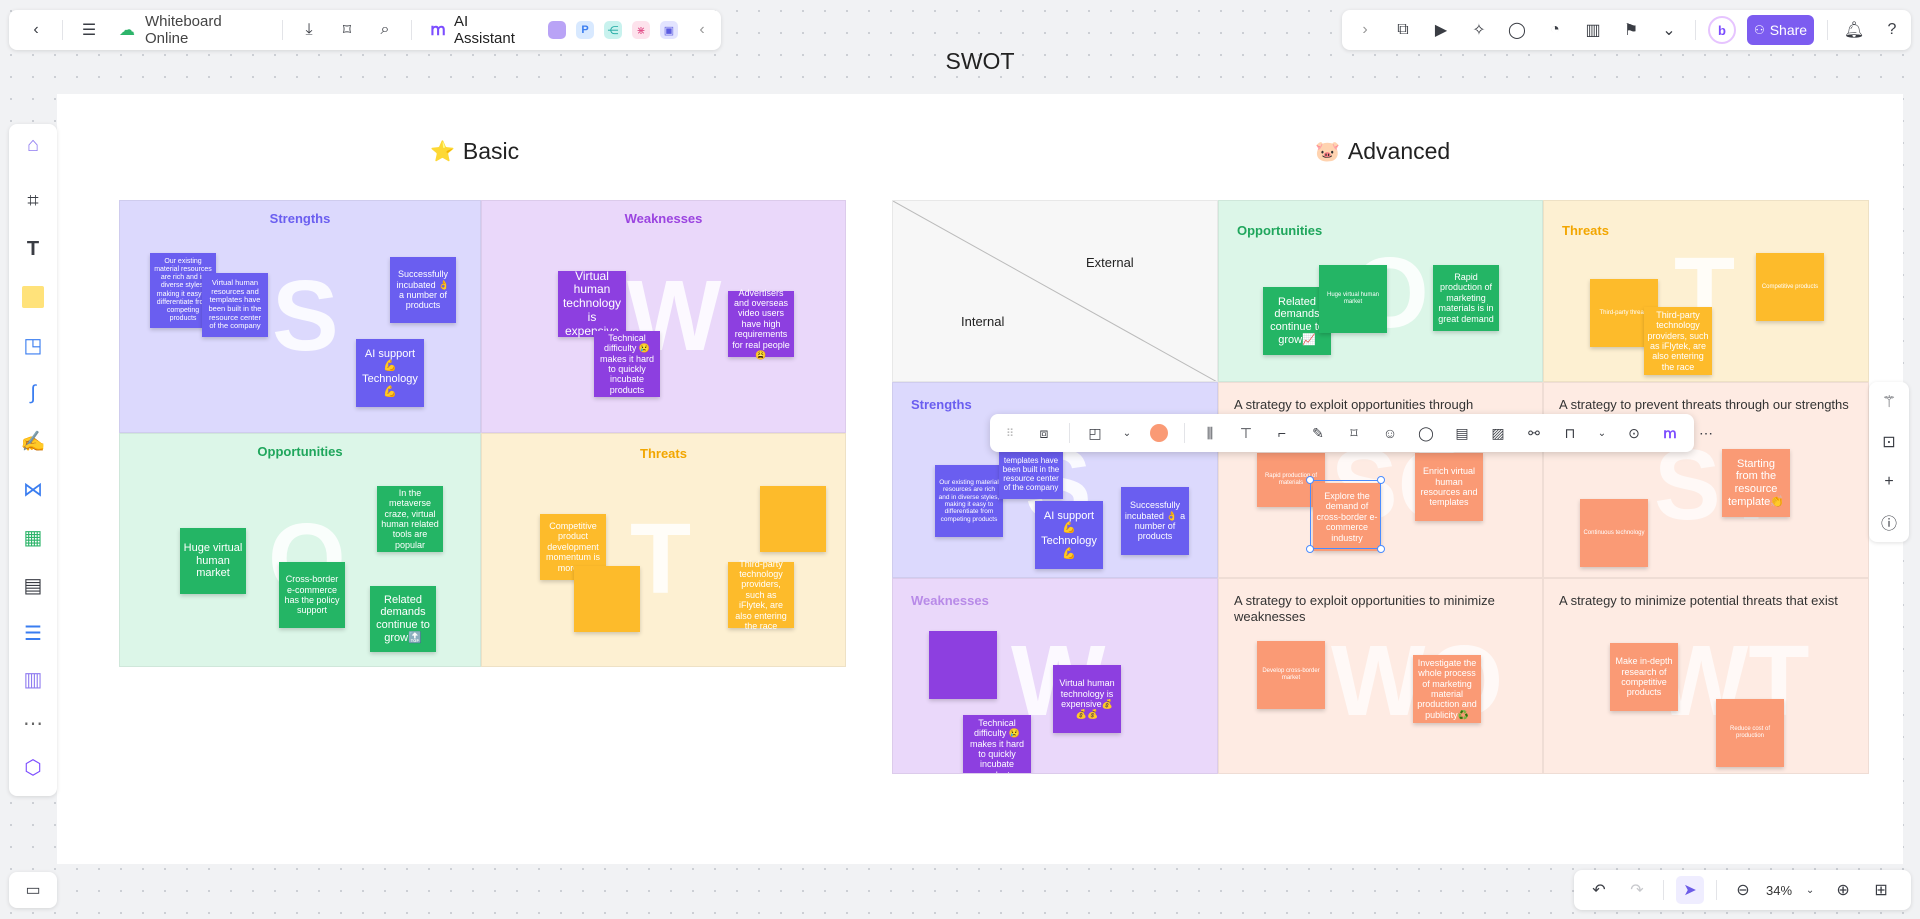 This screenshot has height=919, width=1920. What do you see at coordinates (33, 890) in the screenshot?
I see `minimap-icon: ▭` at bounding box center [33, 890].